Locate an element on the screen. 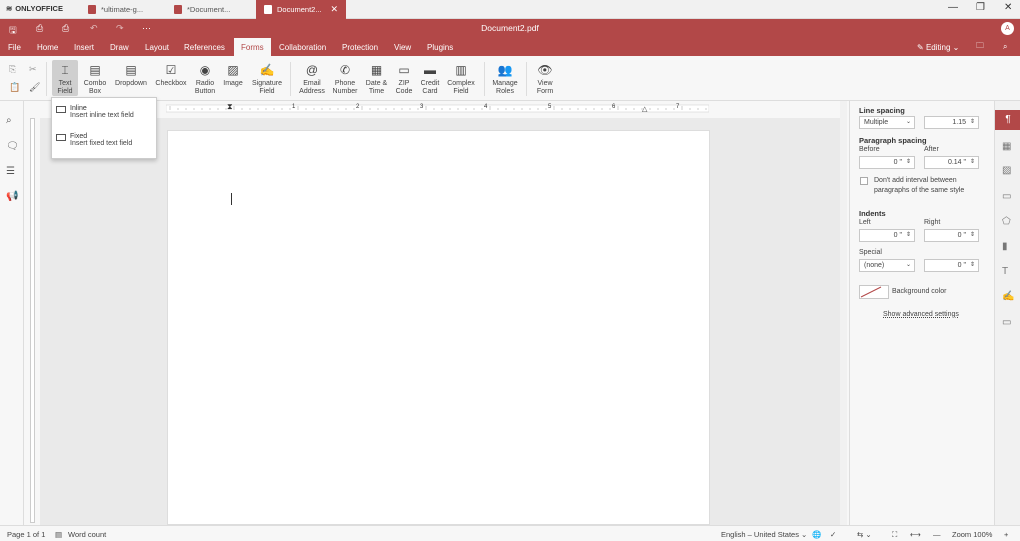 Image resolution: width=1020 pixels, height=541 pixels. menu-draw: Draw is located at coordinates (119, 47).